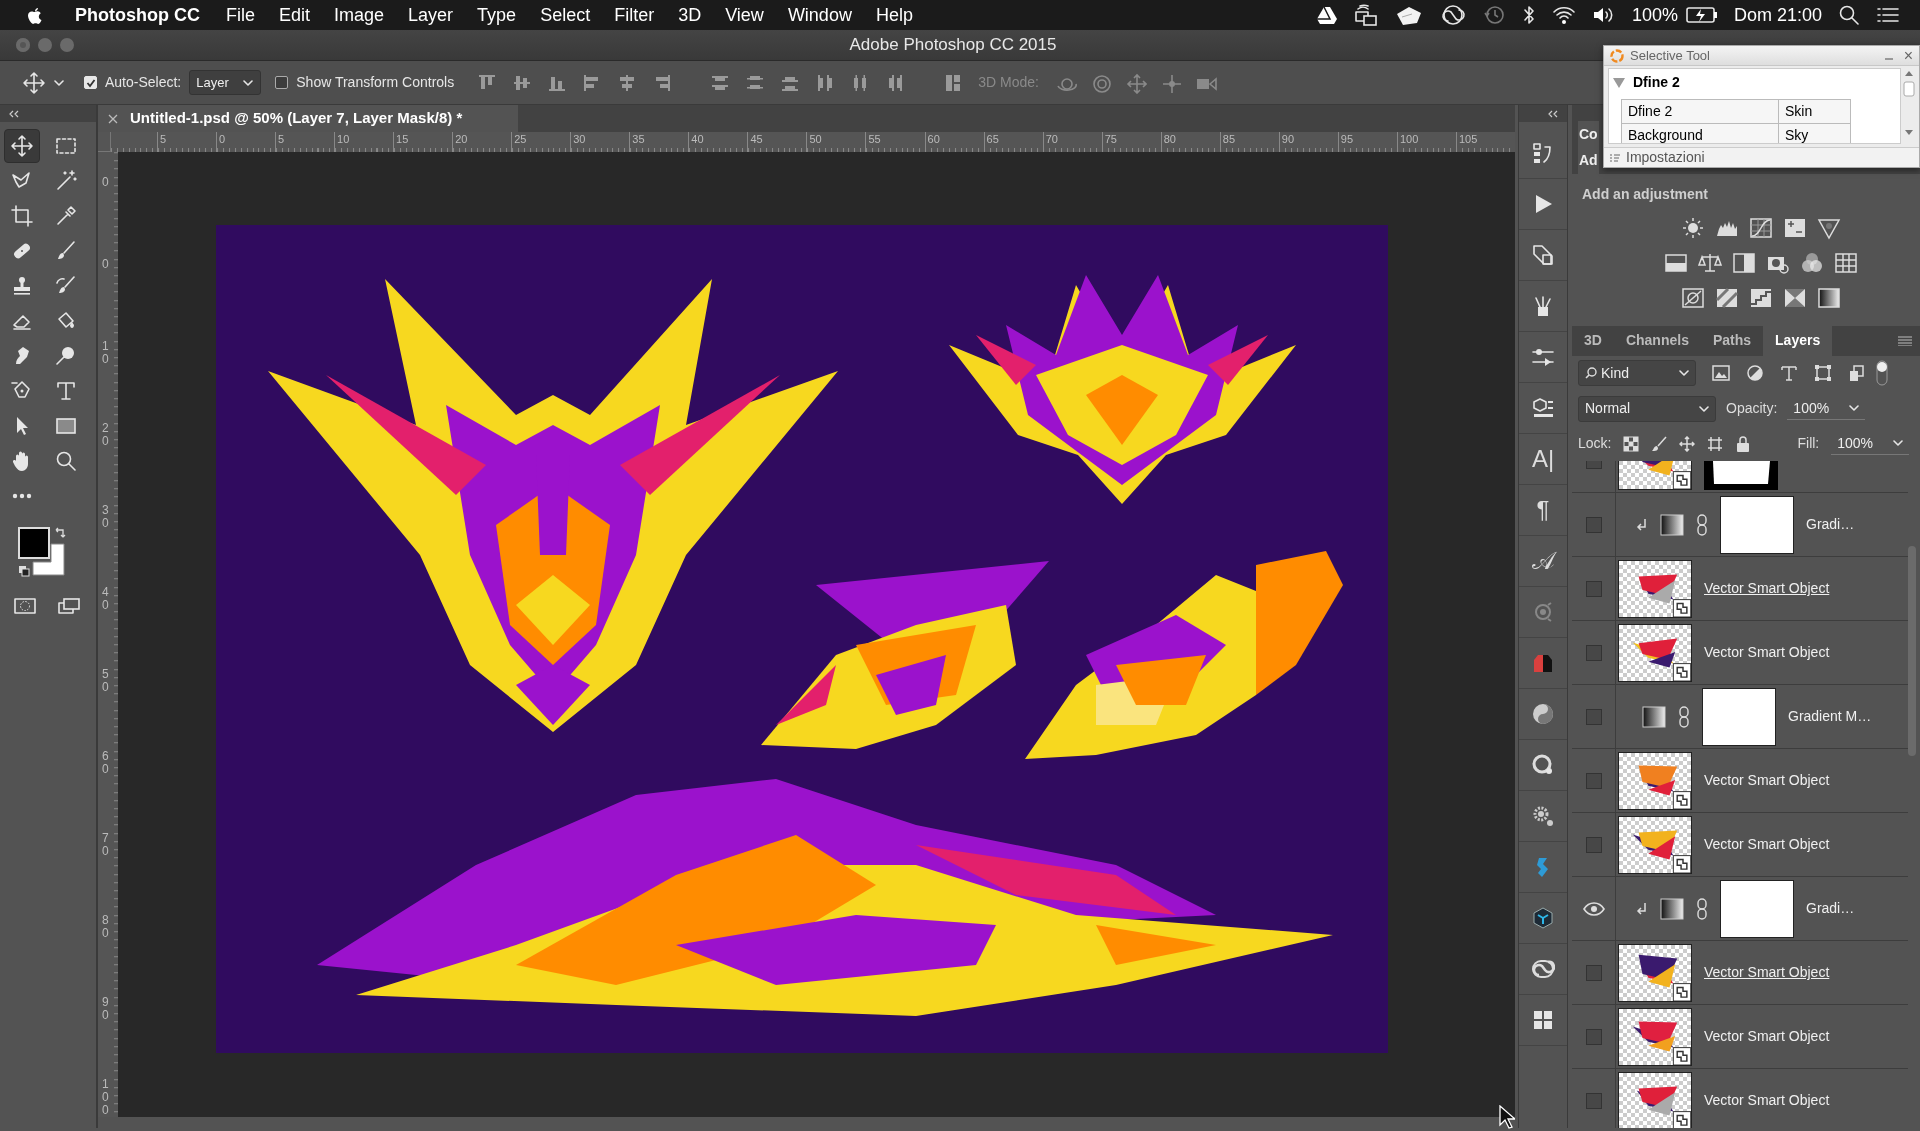  Describe the element at coordinates (1715, 443) in the screenshot. I see `artboard-icon` at that location.